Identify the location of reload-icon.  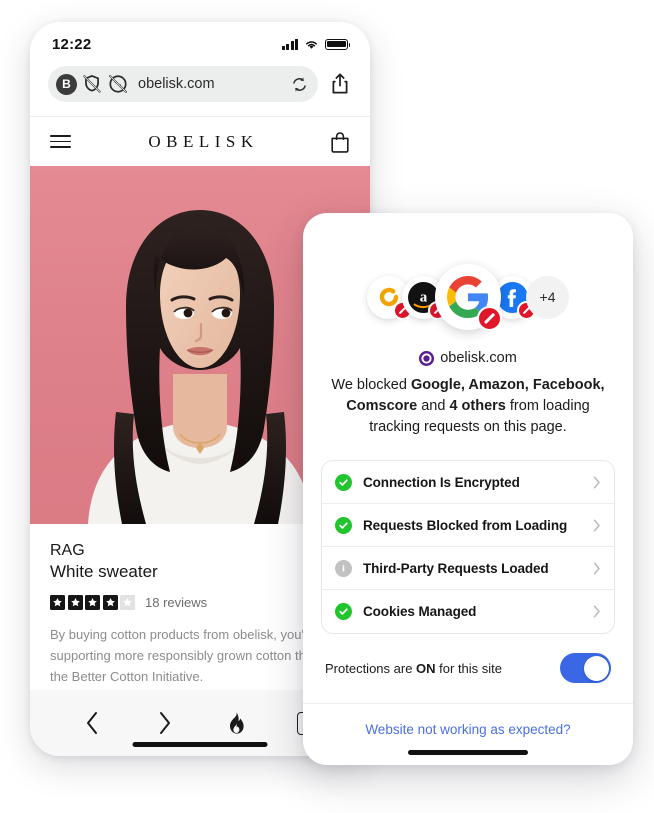
(299, 84).